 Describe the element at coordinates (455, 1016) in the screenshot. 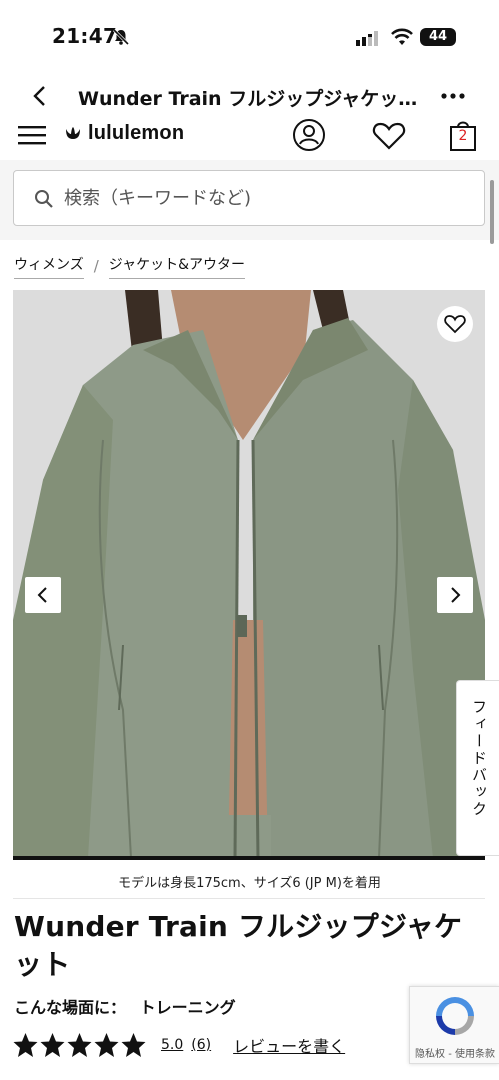

I see `recaptcha-icon` at that location.